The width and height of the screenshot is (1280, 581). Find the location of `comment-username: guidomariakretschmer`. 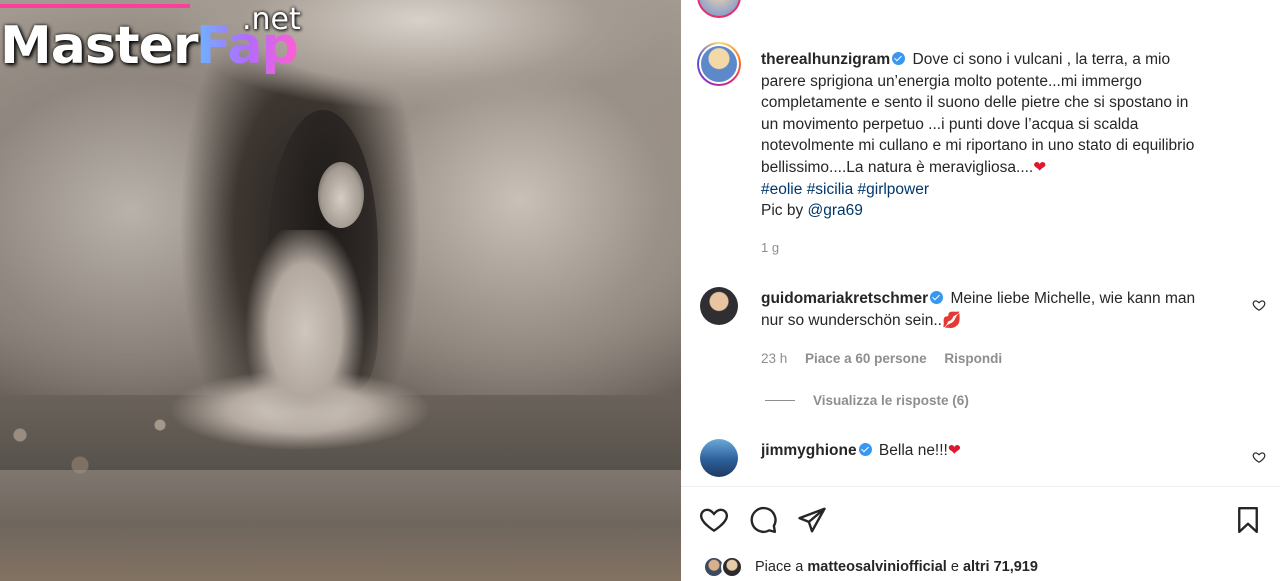

comment-username: guidomariakretschmer is located at coordinates (844, 298).